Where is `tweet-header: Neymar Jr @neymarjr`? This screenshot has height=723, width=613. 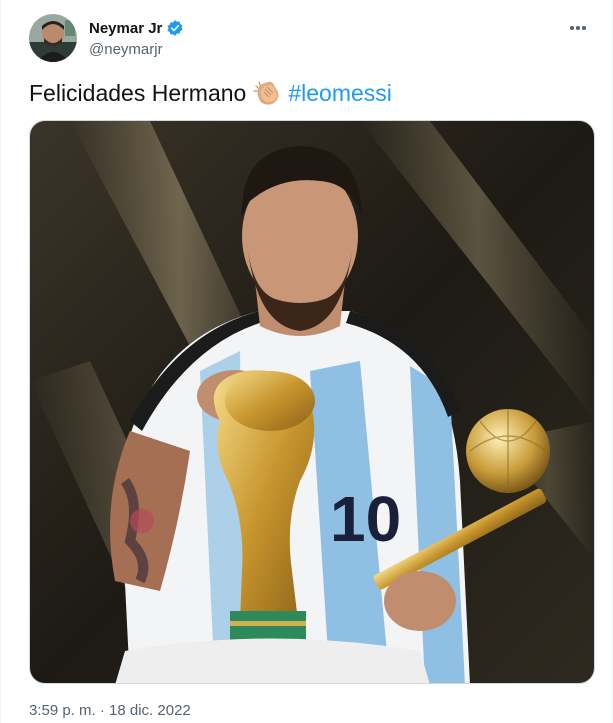 tweet-header: Neymar Jr @neymarjr is located at coordinates (312, 39).